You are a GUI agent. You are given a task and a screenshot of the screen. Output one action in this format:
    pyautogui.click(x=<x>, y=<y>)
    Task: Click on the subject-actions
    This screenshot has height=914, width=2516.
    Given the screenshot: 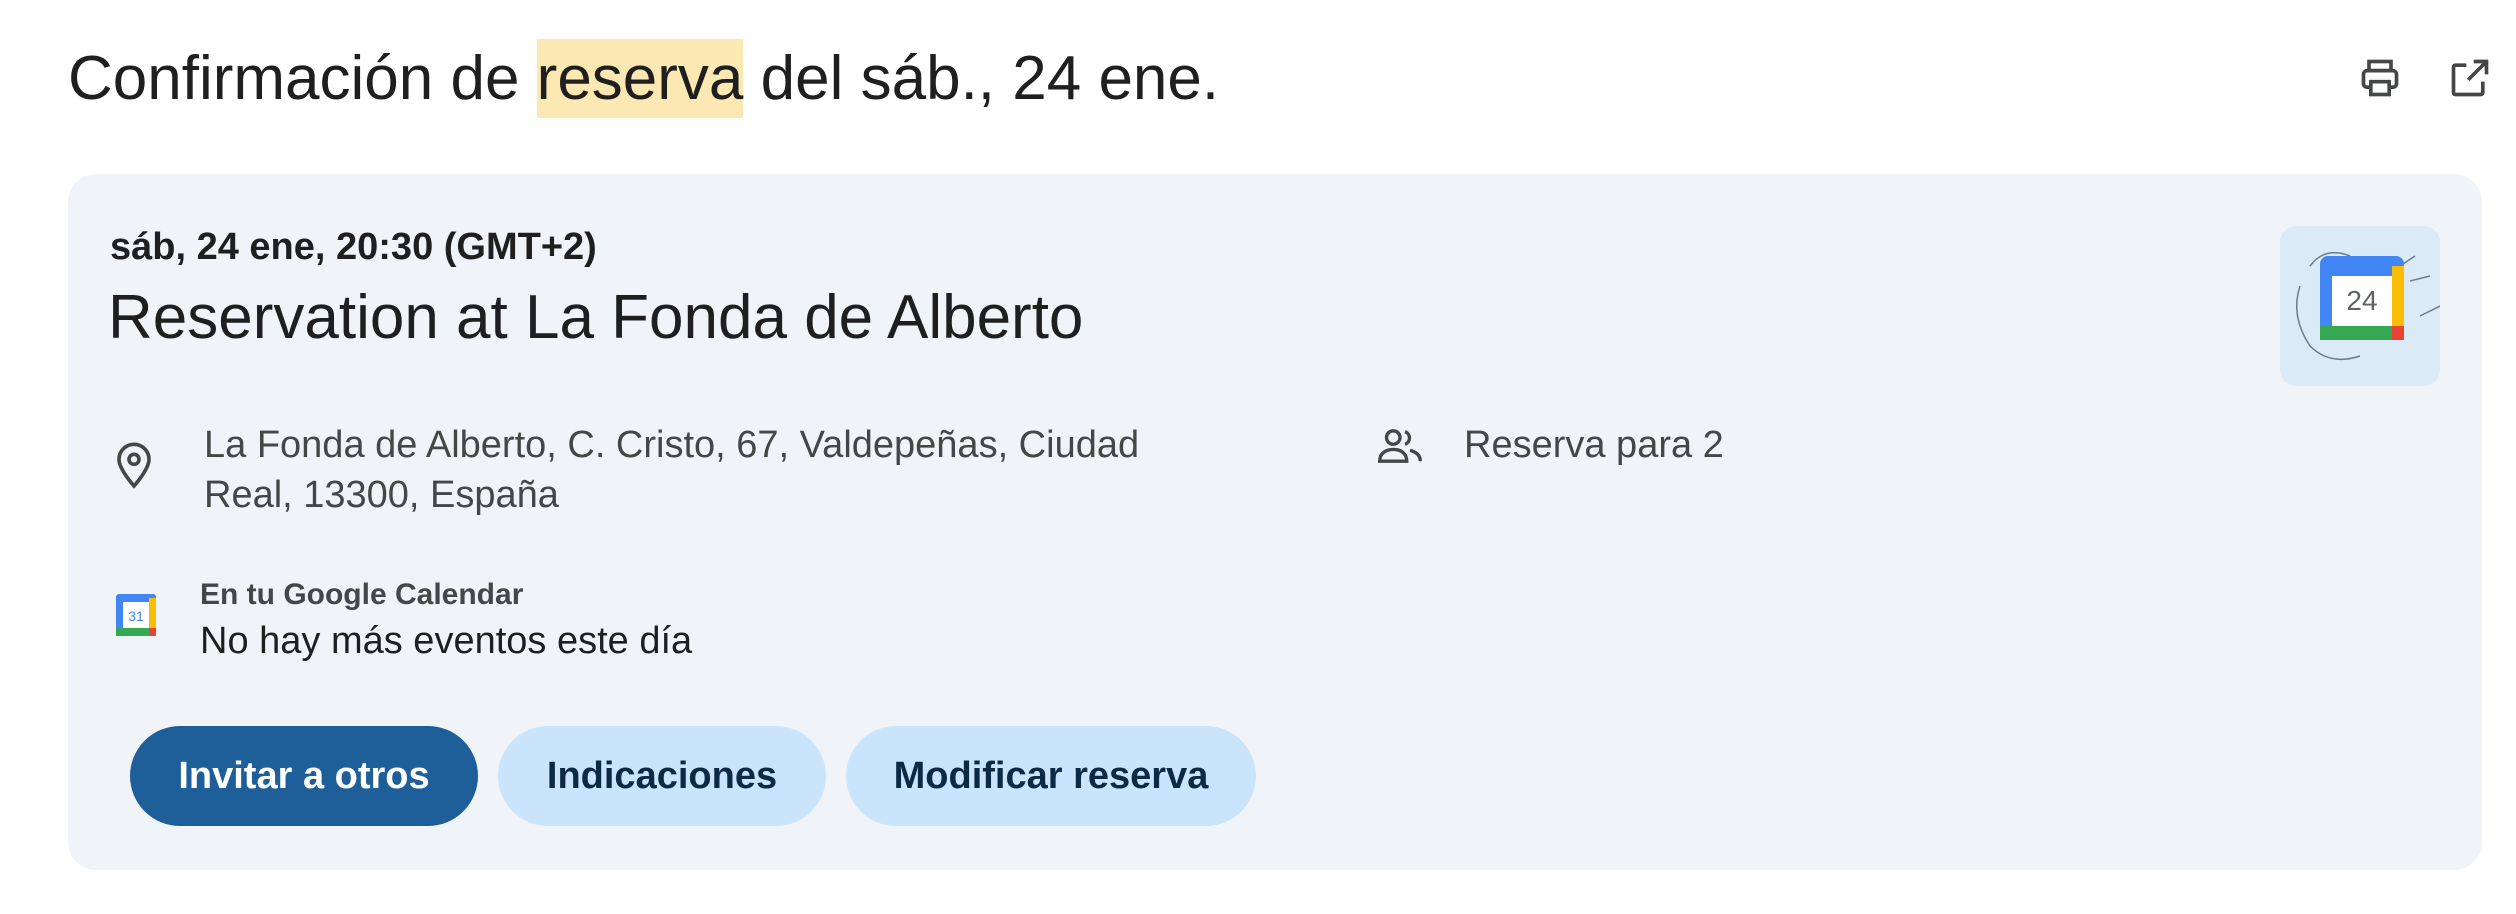 What is the action you would take?
    pyautogui.click(x=2425, y=78)
    